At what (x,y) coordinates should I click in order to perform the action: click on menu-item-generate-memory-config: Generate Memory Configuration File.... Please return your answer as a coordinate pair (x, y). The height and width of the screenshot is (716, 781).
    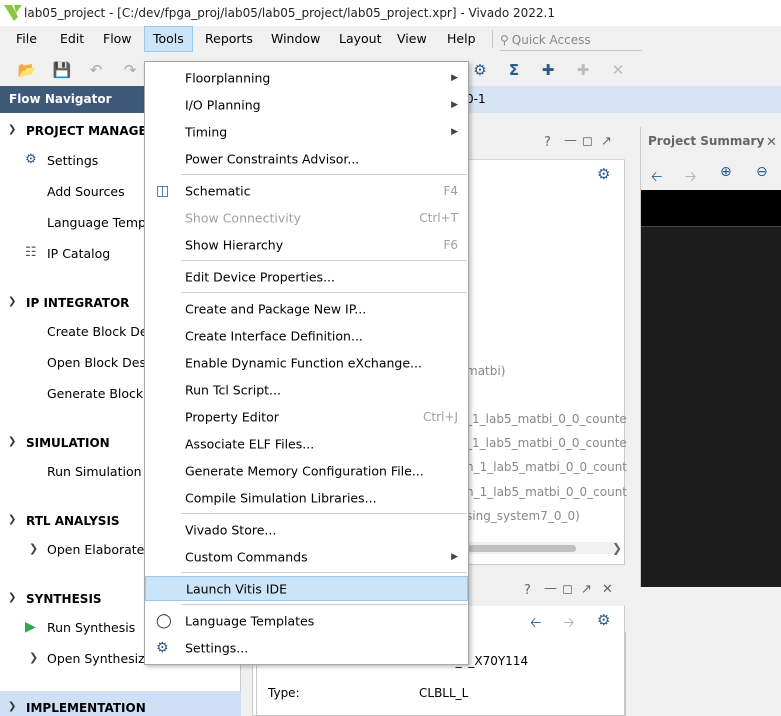
    Looking at the image, I should click on (306, 470).